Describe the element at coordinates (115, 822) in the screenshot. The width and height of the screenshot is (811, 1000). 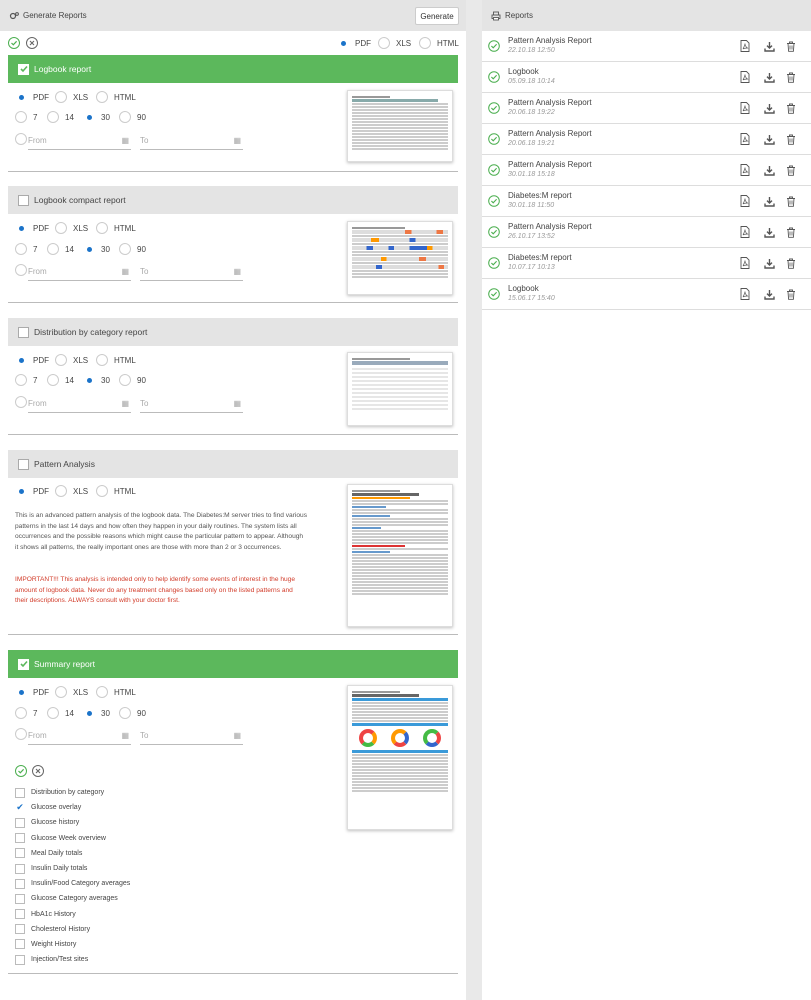
I see `summary-item: Glucose history` at that location.